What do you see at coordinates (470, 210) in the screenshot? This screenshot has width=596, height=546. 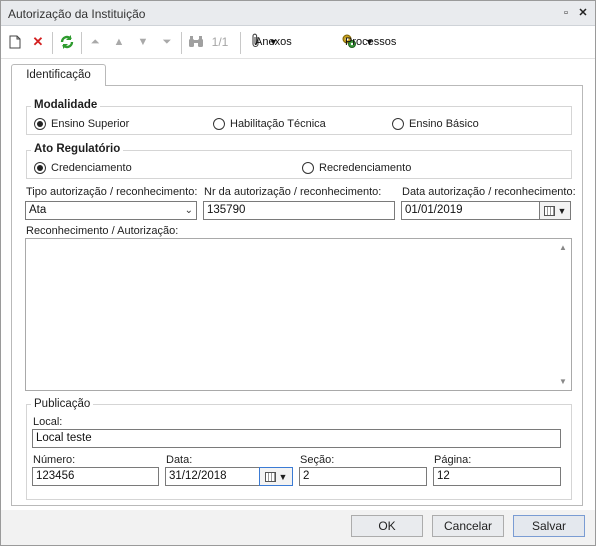 I see `data-input: 01/01/2019` at bounding box center [470, 210].